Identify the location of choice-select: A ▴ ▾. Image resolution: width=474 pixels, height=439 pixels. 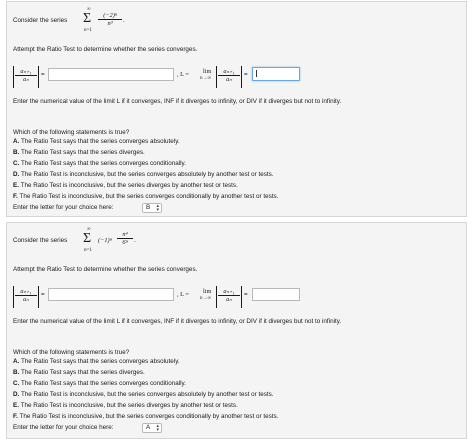
(152, 428).